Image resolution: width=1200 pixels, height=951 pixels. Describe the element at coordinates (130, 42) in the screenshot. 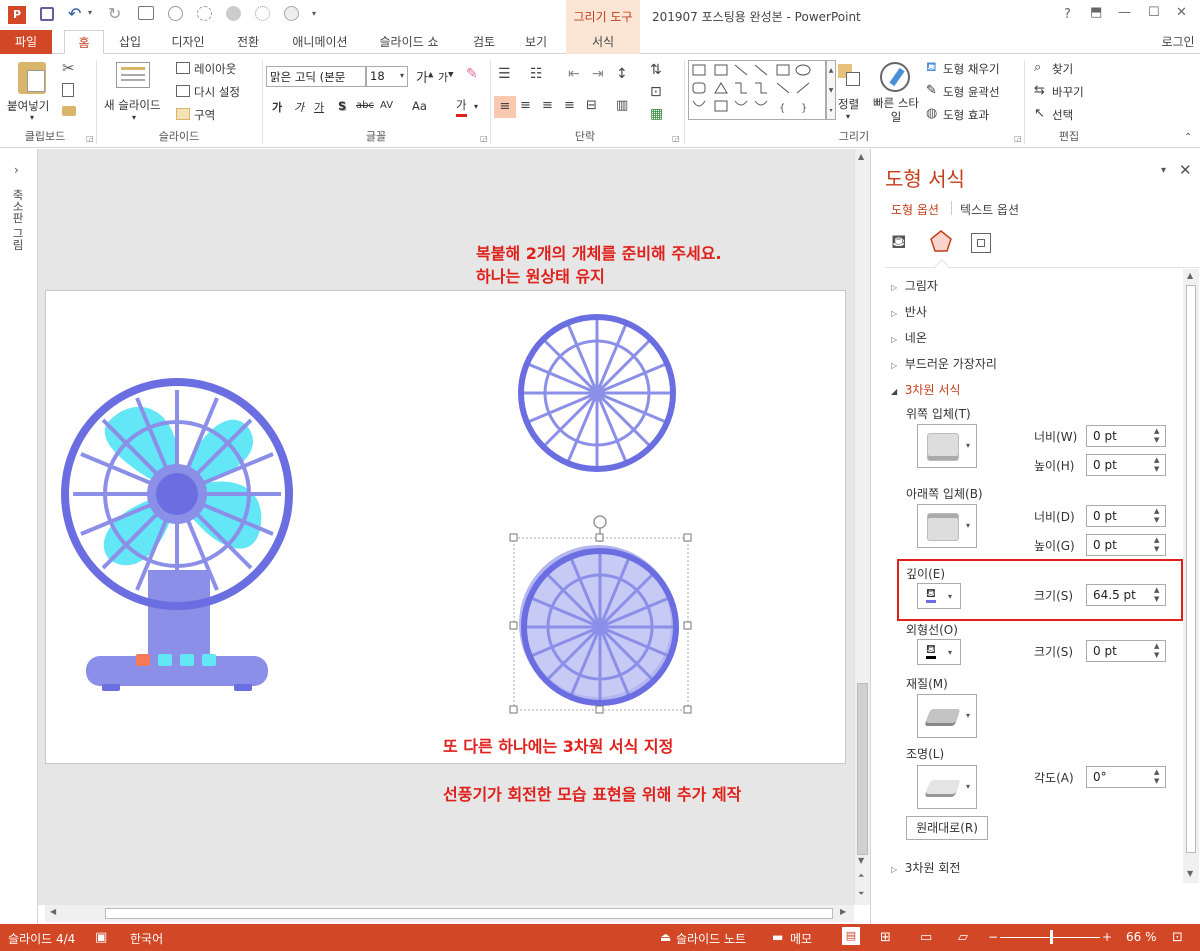

I see `tab-insert: 삽입` at that location.